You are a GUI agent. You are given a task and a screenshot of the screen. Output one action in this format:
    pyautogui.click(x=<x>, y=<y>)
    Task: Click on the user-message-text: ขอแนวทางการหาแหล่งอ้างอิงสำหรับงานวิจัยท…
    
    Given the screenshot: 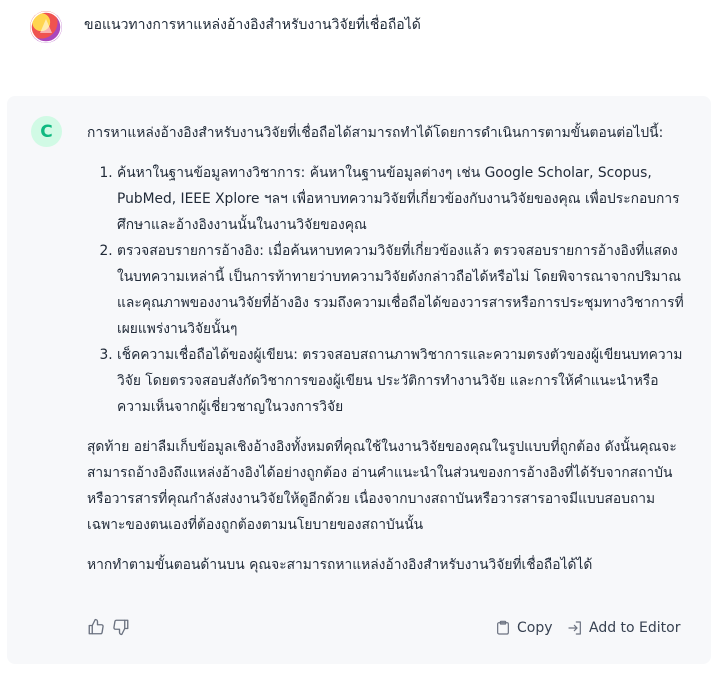 What is the action you would take?
    pyautogui.click(x=252, y=25)
    